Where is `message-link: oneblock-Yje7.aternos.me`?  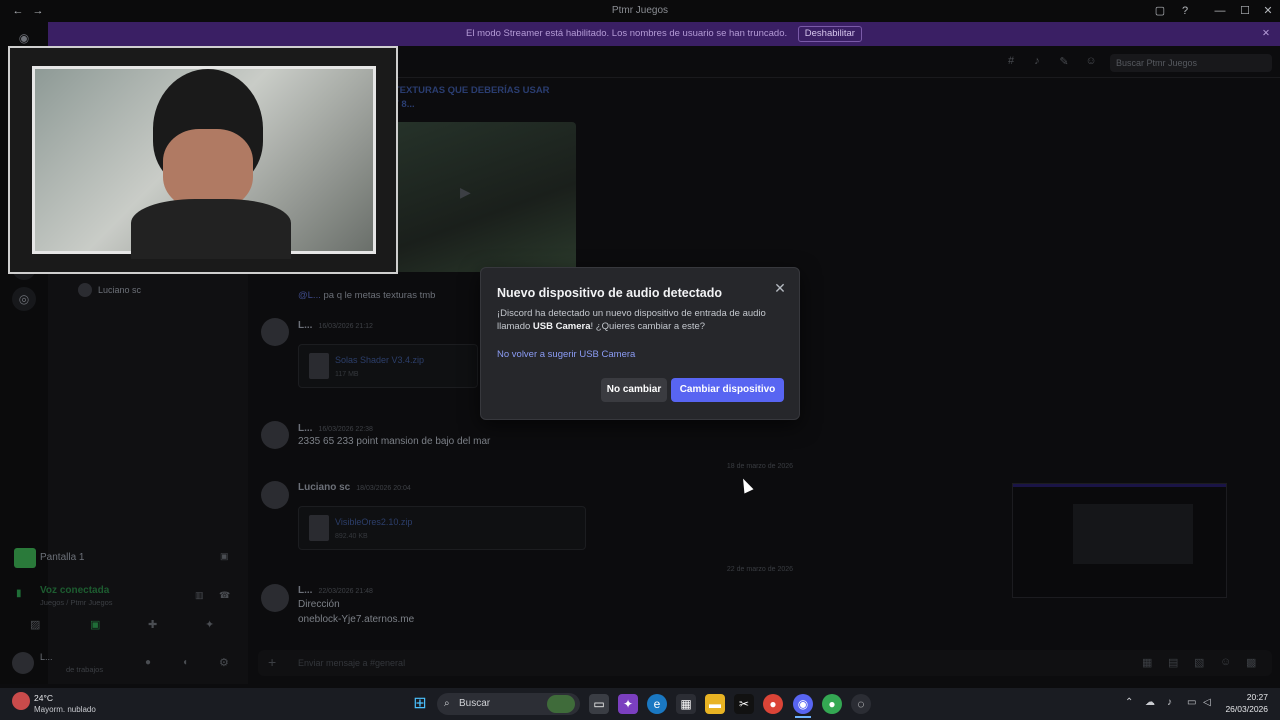 message-link: oneblock-Yje7.aternos.me is located at coordinates (356, 619).